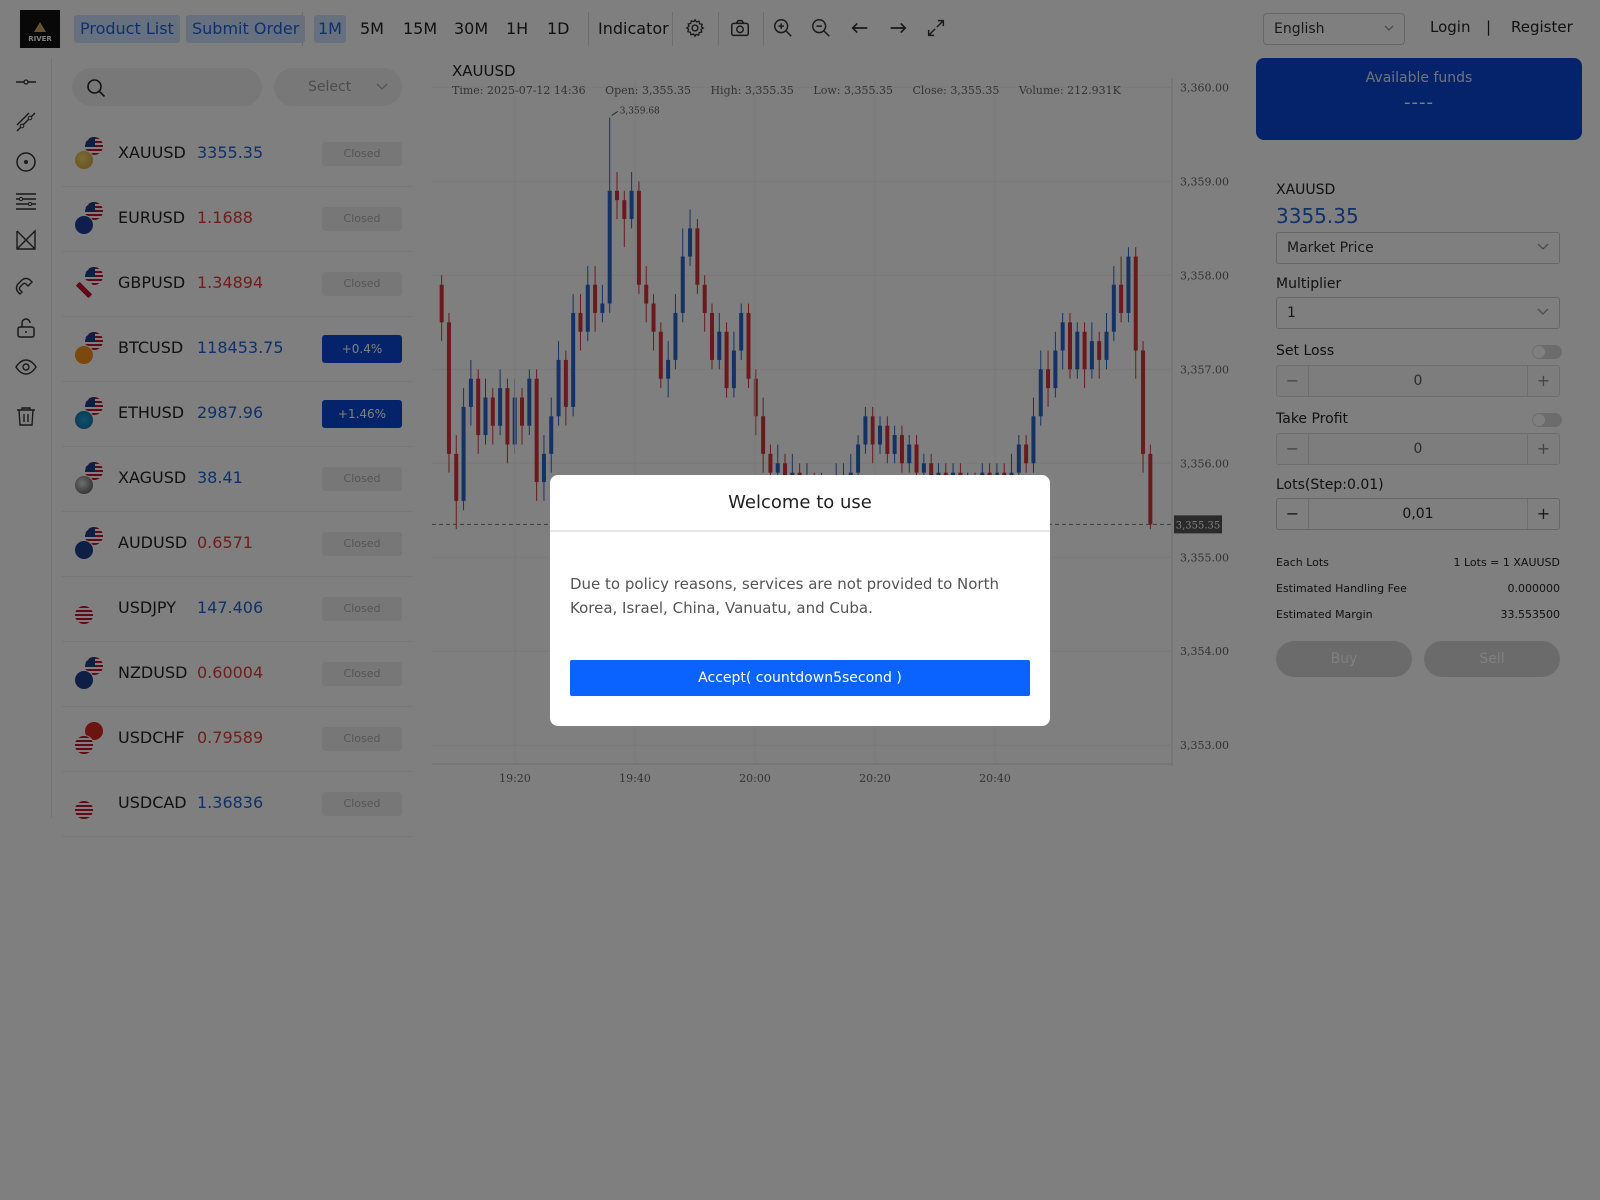 The width and height of the screenshot is (1600, 1200). What do you see at coordinates (800, 678) in the screenshot?
I see `accept-button: Accept( countdown5second )` at bounding box center [800, 678].